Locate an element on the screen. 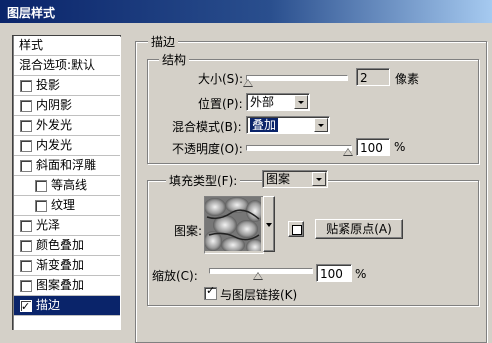  opacity-unit: % is located at coordinates (400, 147).